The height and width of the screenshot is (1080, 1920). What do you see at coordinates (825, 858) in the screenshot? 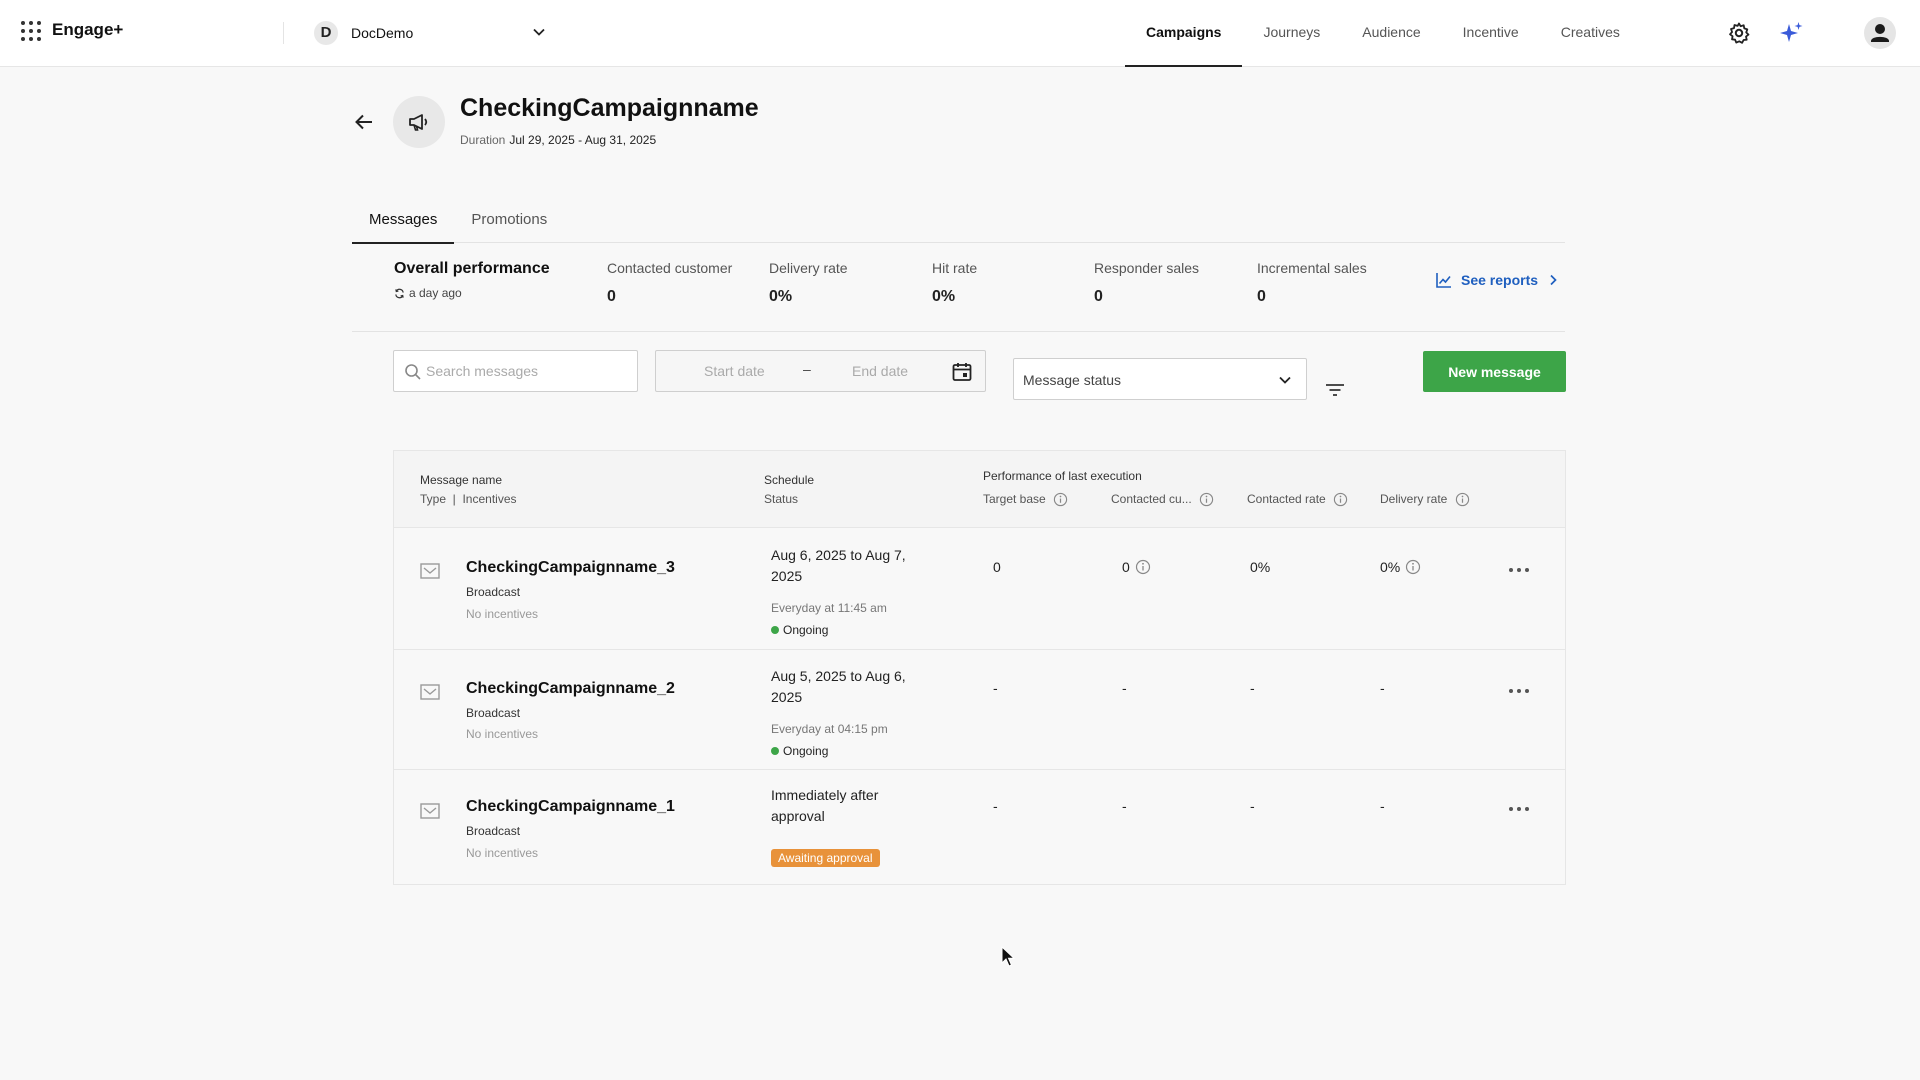
I see `status-badge: Awaiting approval` at bounding box center [825, 858].